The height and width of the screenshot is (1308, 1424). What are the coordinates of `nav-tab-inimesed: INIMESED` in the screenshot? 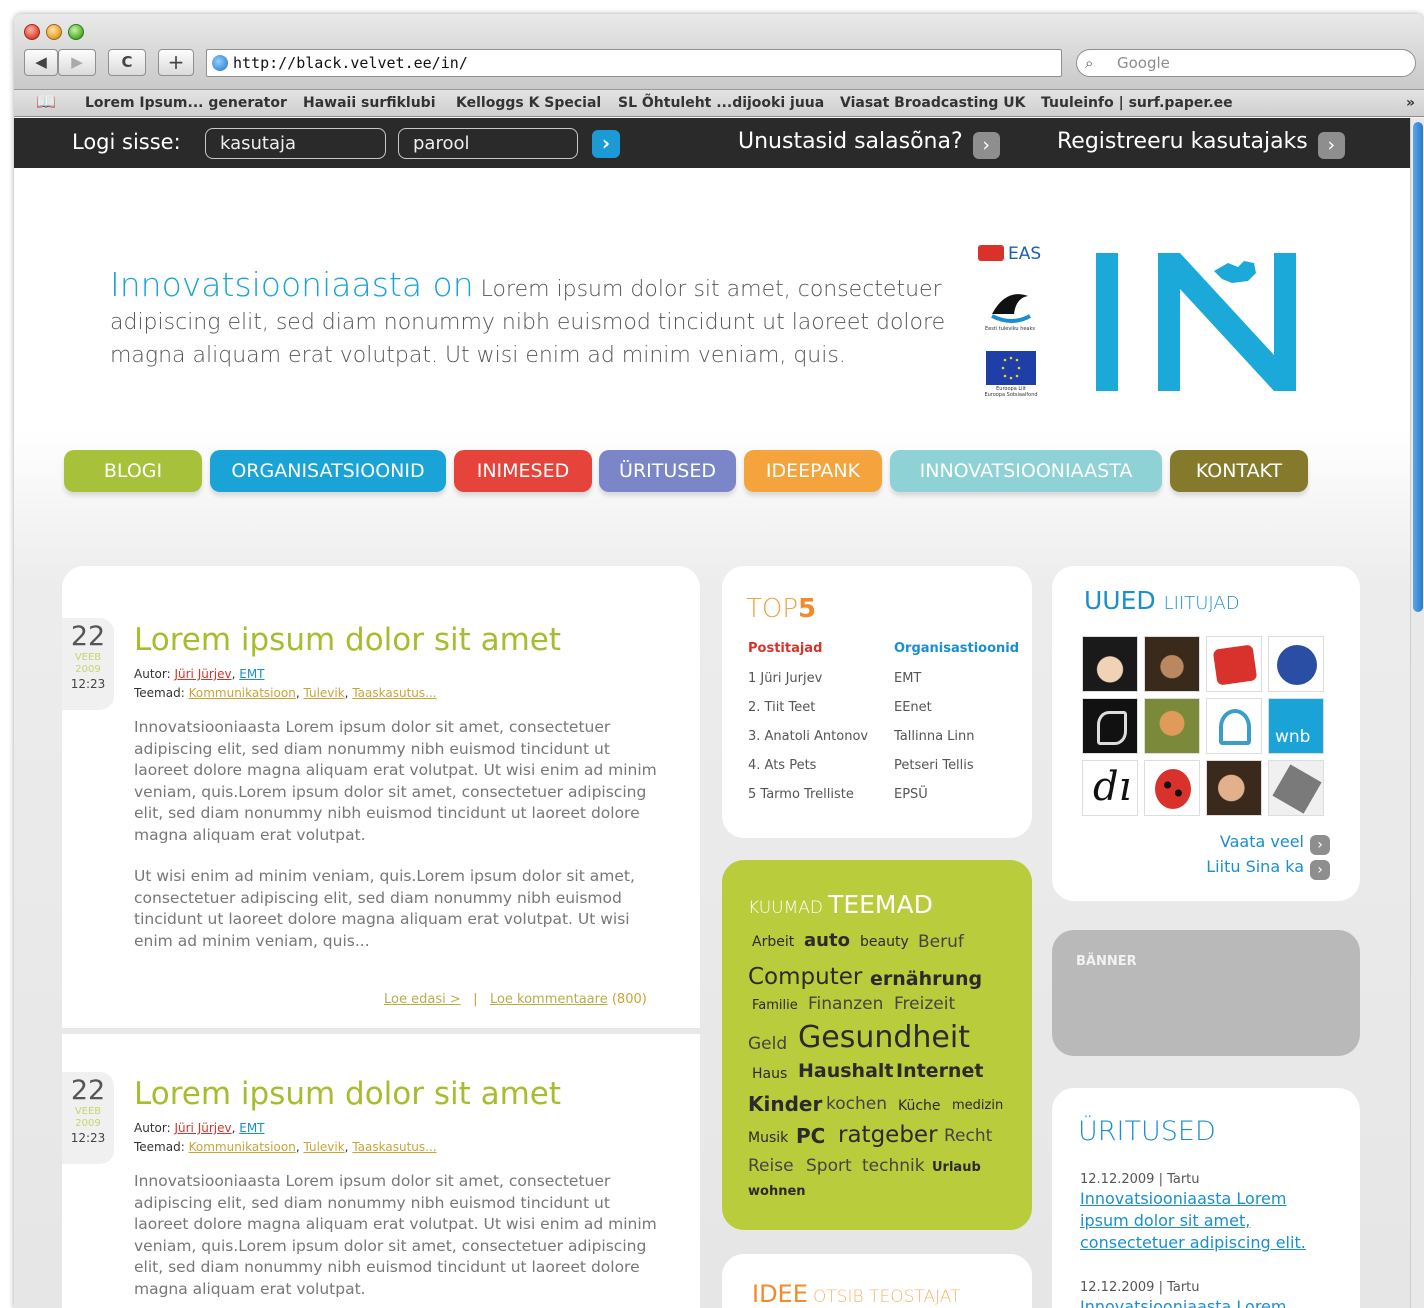 It's located at (523, 471).